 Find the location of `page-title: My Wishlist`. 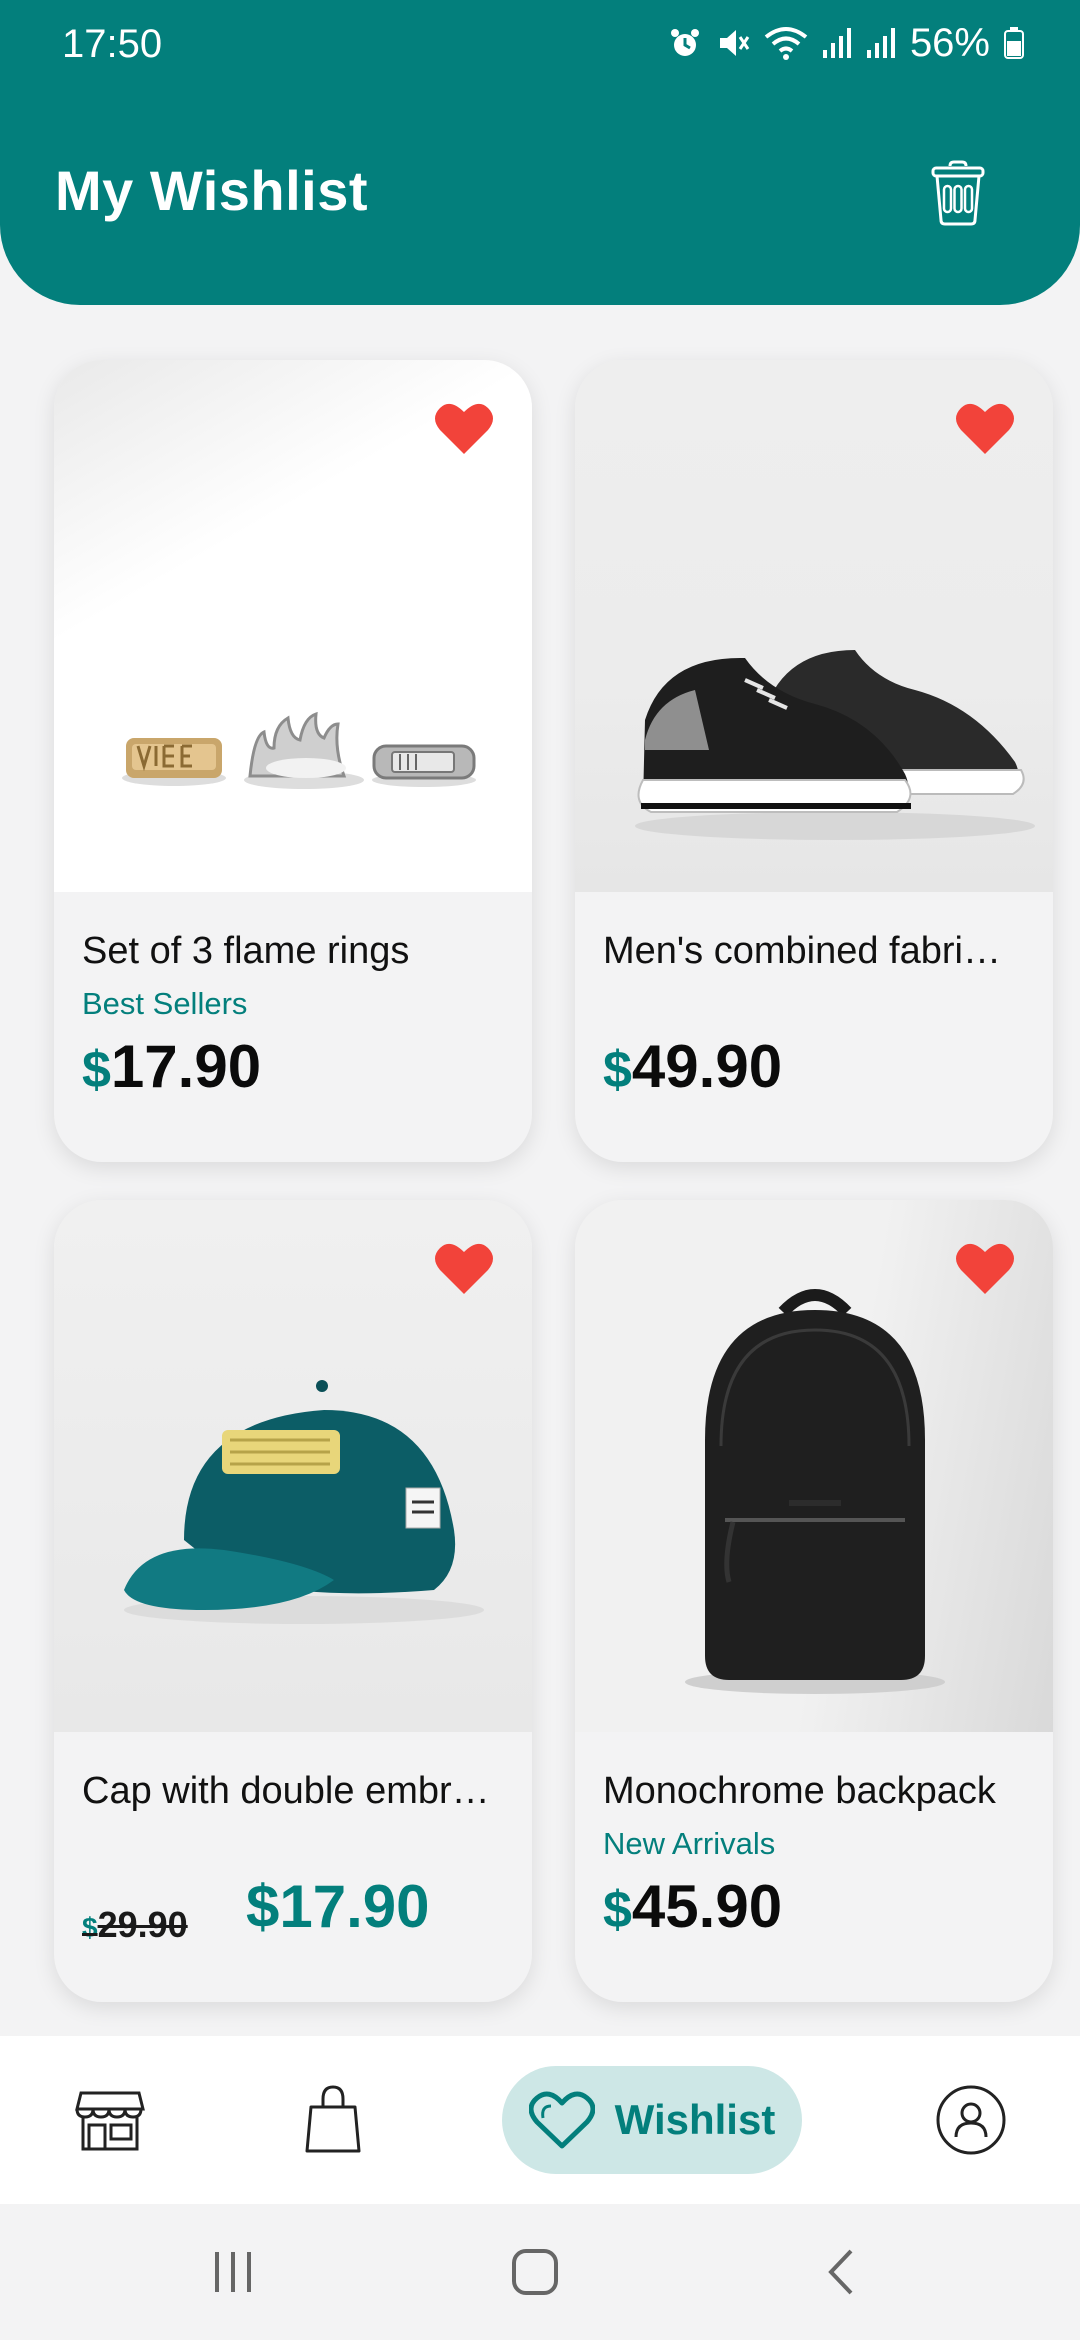

page-title: My Wishlist is located at coordinates (212, 190).